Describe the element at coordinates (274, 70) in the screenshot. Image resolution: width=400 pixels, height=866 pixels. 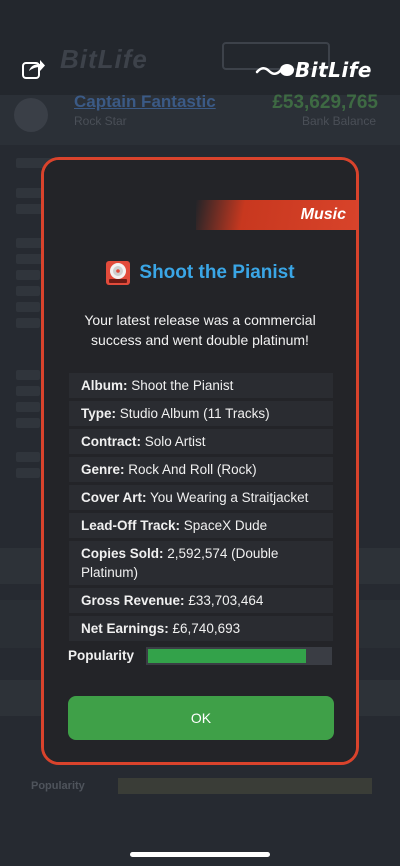
I see `sperm-logo-icon` at that location.